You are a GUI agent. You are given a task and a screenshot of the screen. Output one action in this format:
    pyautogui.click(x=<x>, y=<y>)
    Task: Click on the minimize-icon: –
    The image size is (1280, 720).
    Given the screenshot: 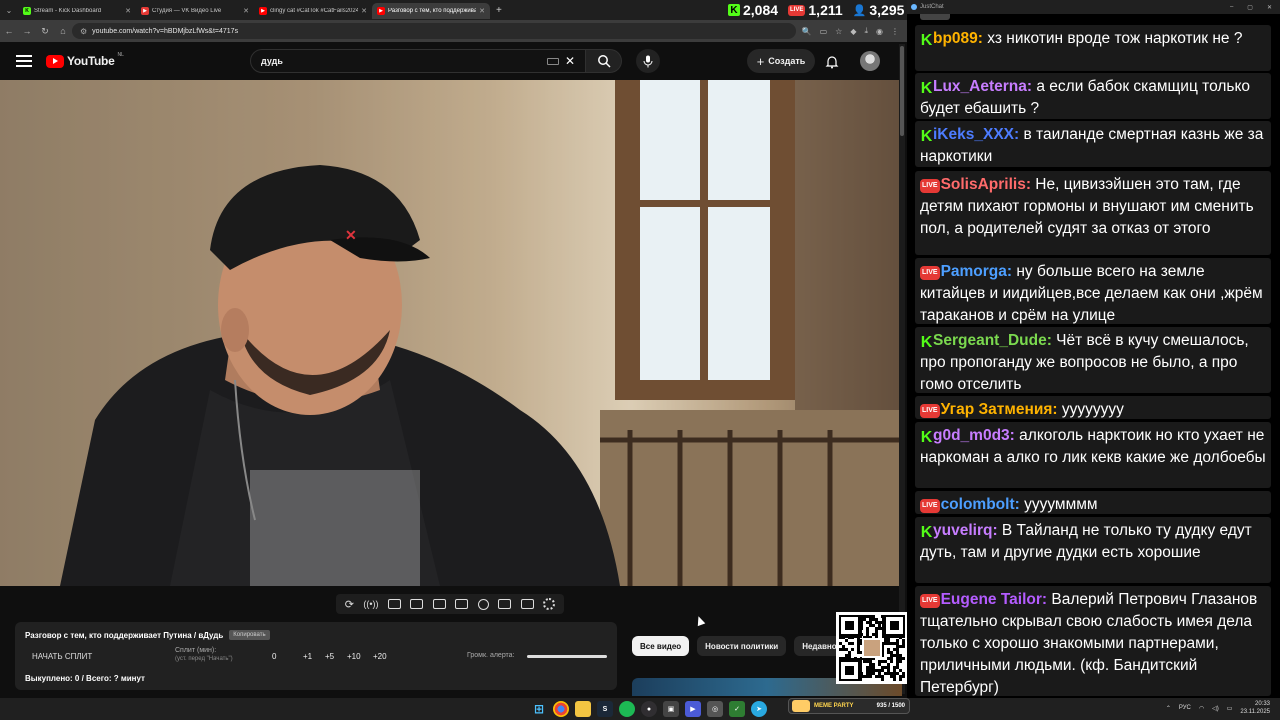 What is the action you would take?
    pyautogui.click(x=1231, y=7)
    